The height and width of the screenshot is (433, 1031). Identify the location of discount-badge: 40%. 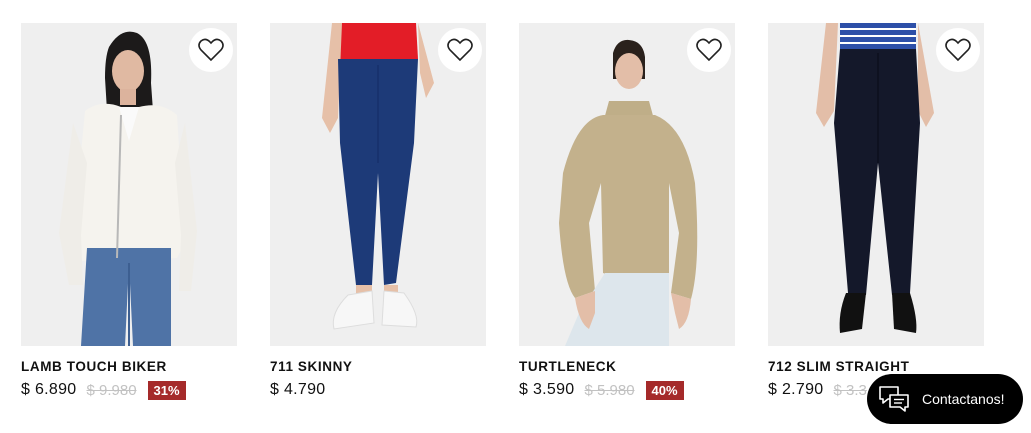
(664, 390).